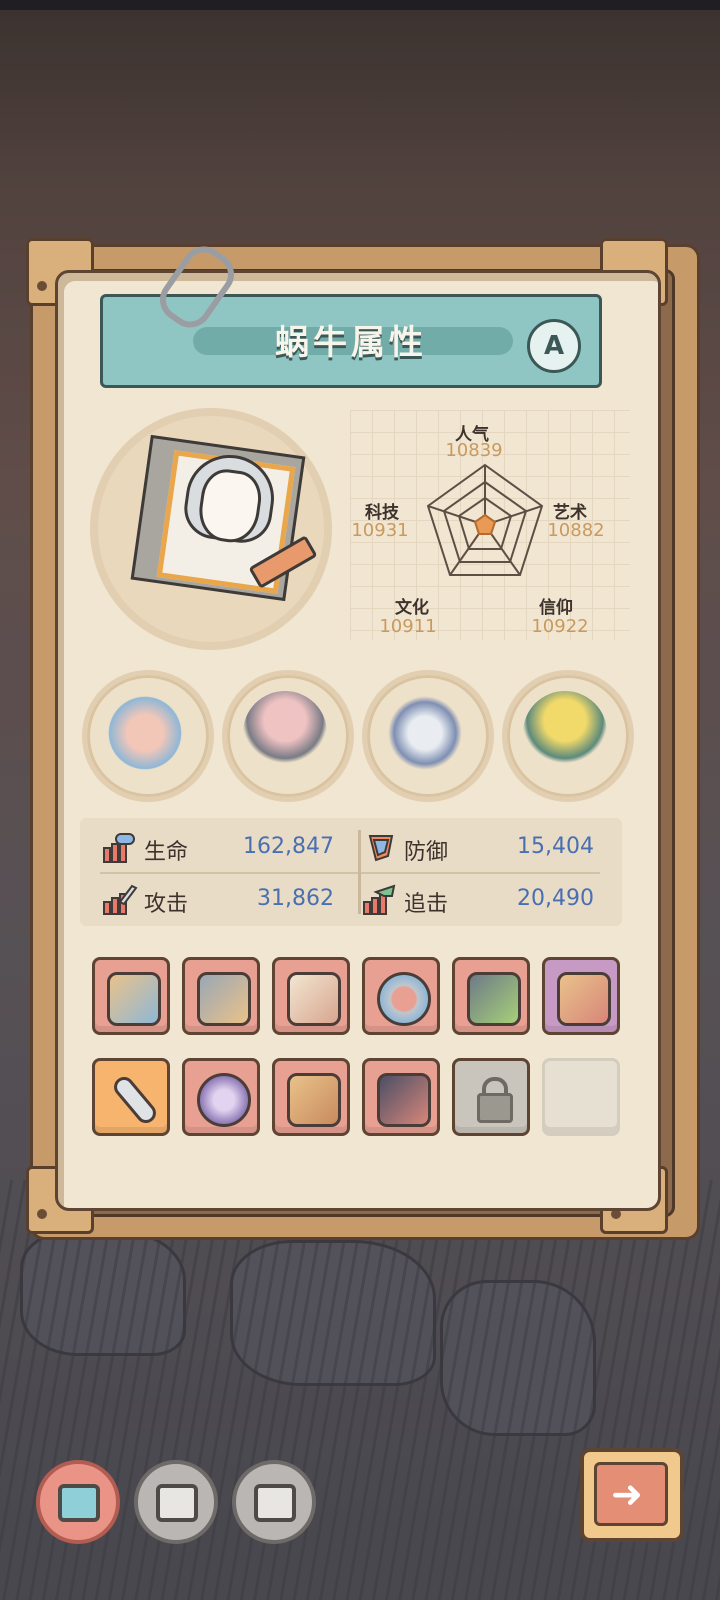 The height and width of the screenshot is (1600, 720). What do you see at coordinates (554, 346) in the screenshot?
I see `grade-badge: A` at bounding box center [554, 346].